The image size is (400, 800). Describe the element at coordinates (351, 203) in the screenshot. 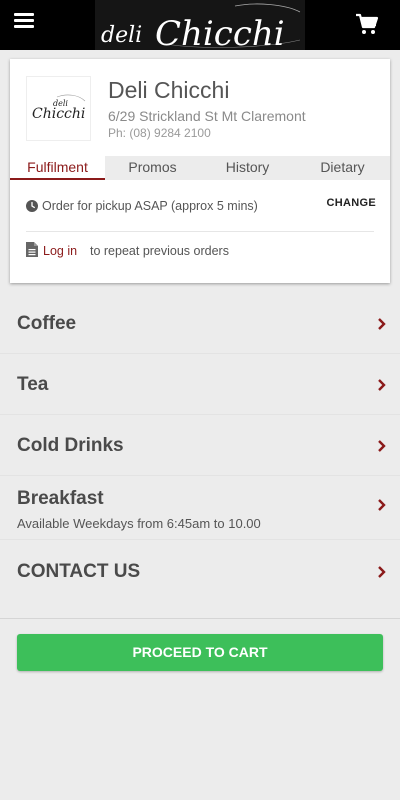

I see `change-button: CHANGE` at that location.